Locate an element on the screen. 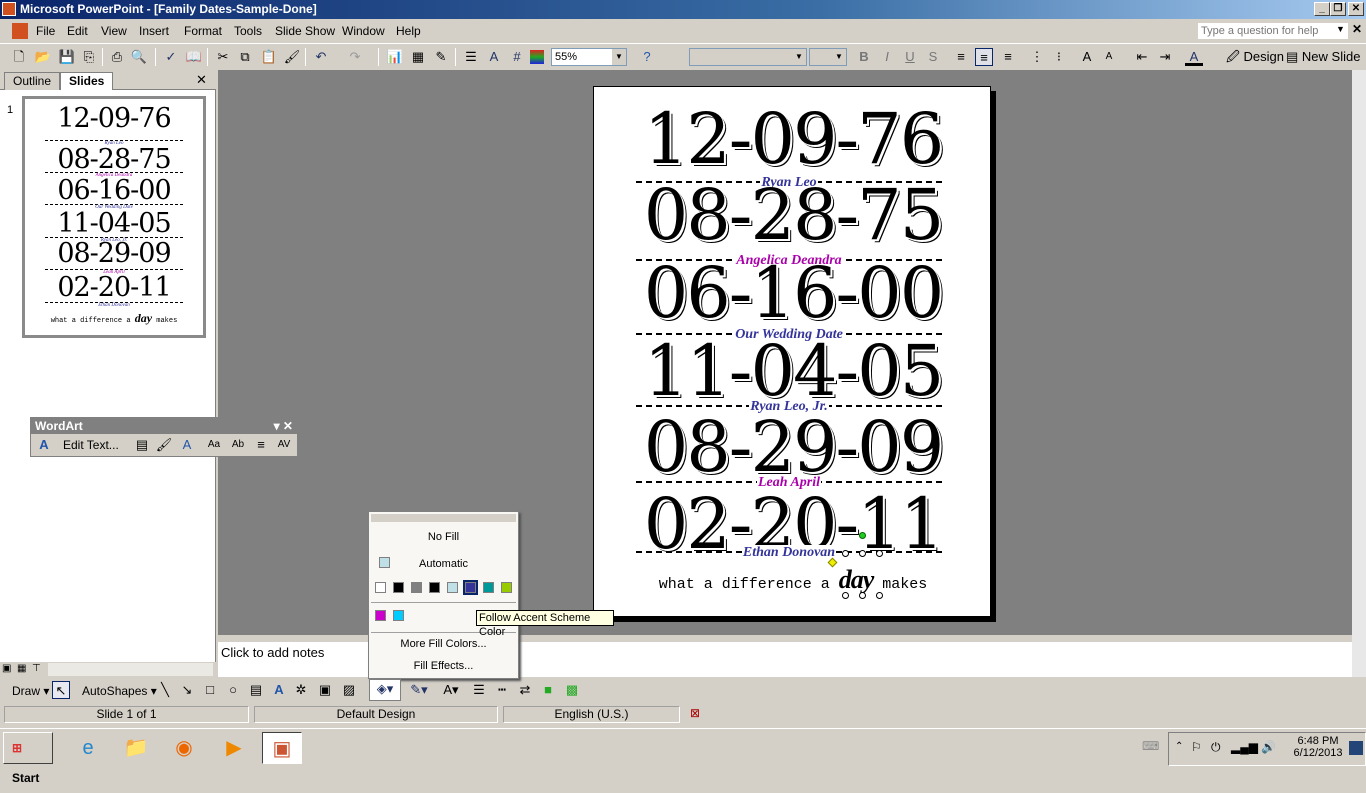 Image resolution: width=1366 pixels, height=793 pixels. menu-slide-show: Slide Show is located at coordinates (305, 31).